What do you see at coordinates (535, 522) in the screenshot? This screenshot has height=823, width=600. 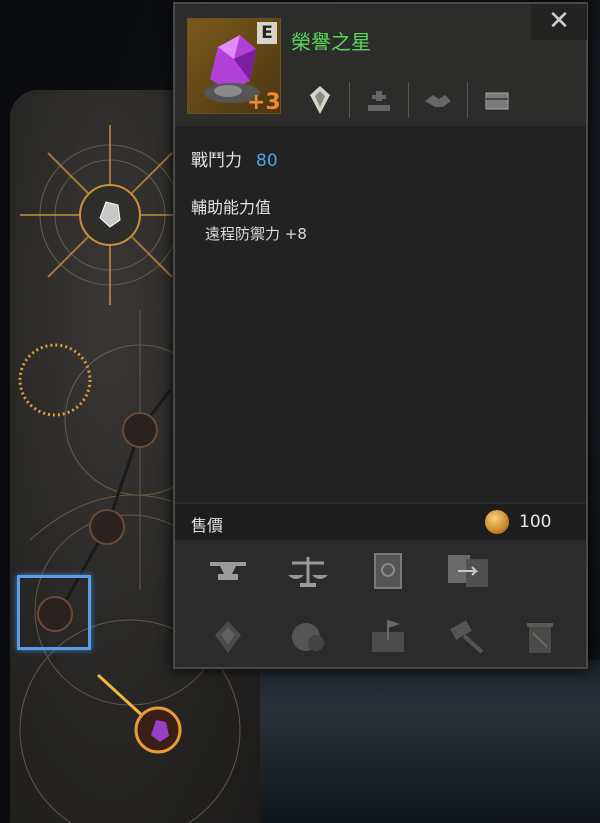 I see `price-value: 100` at bounding box center [535, 522].